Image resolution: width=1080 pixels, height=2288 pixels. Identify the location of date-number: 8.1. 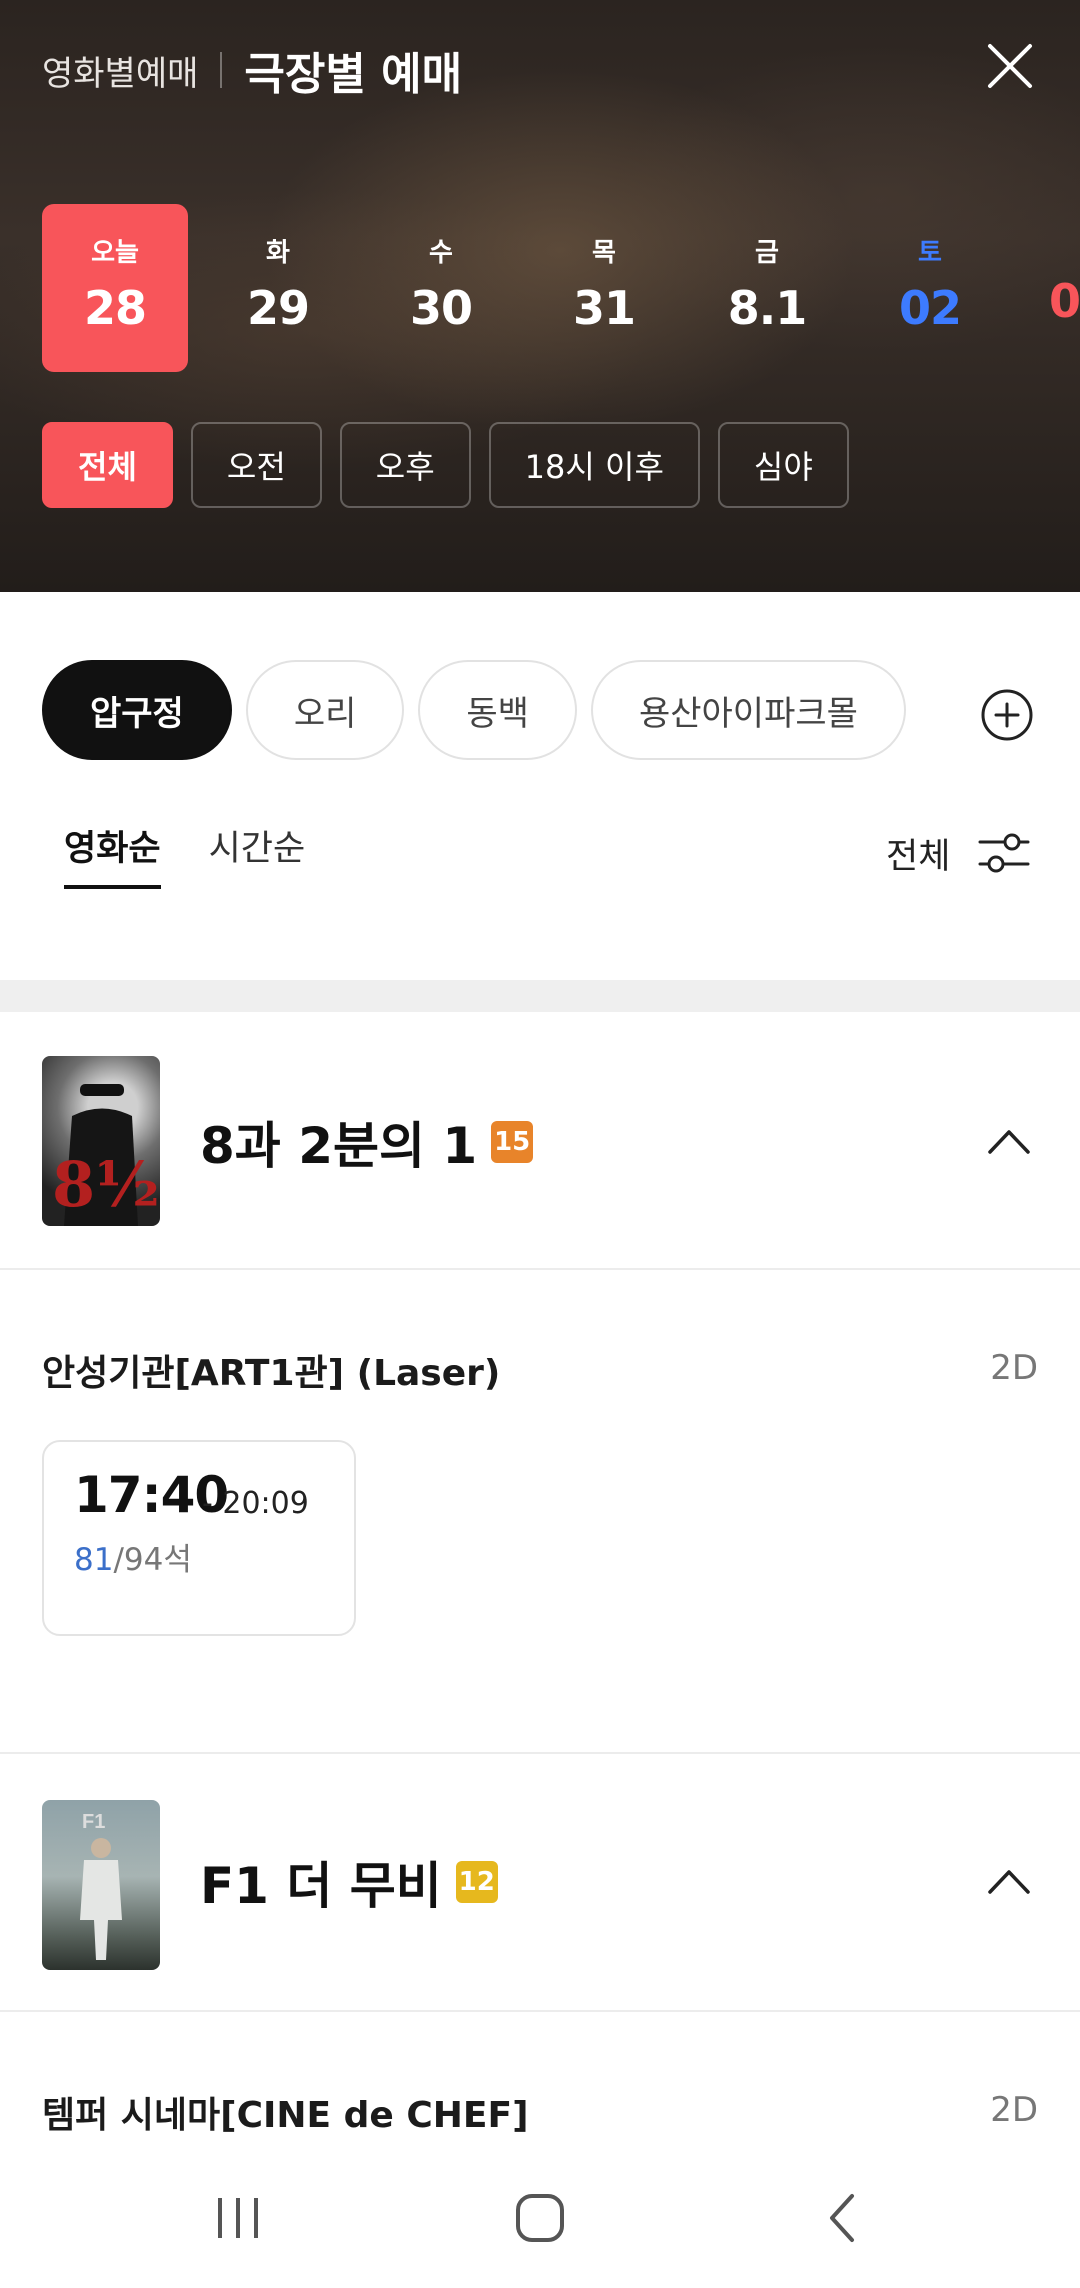
(767, 308).